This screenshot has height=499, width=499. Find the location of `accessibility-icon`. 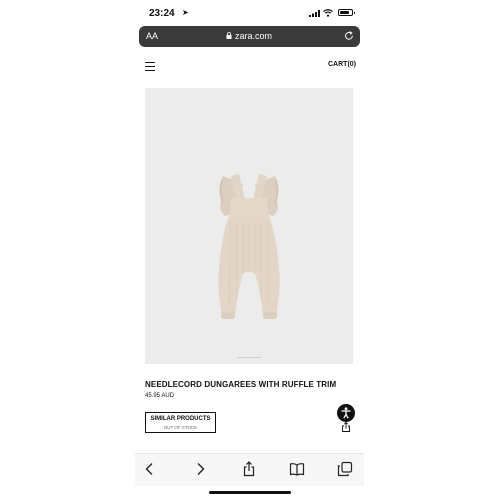

accessibility-icon is located at coordinates (346, 413).